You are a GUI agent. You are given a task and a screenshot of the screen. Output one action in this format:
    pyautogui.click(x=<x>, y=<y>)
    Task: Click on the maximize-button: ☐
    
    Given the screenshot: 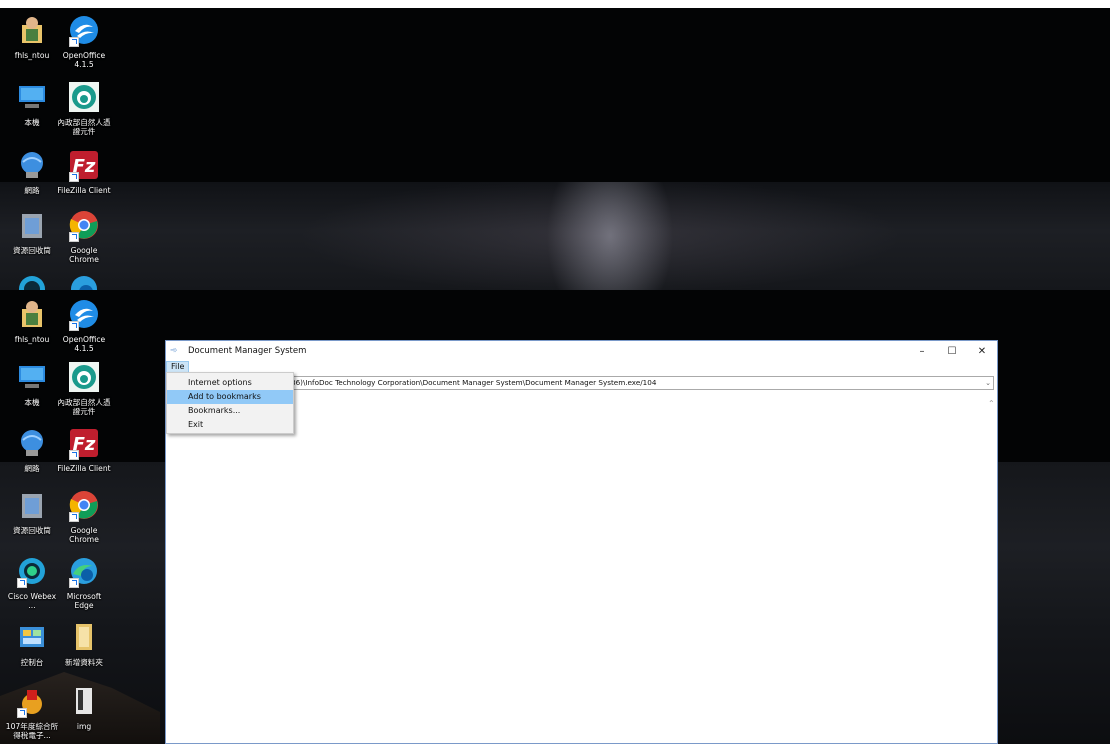 What is the action you would take?
    pyautogui.click(x=952, y=351)
    